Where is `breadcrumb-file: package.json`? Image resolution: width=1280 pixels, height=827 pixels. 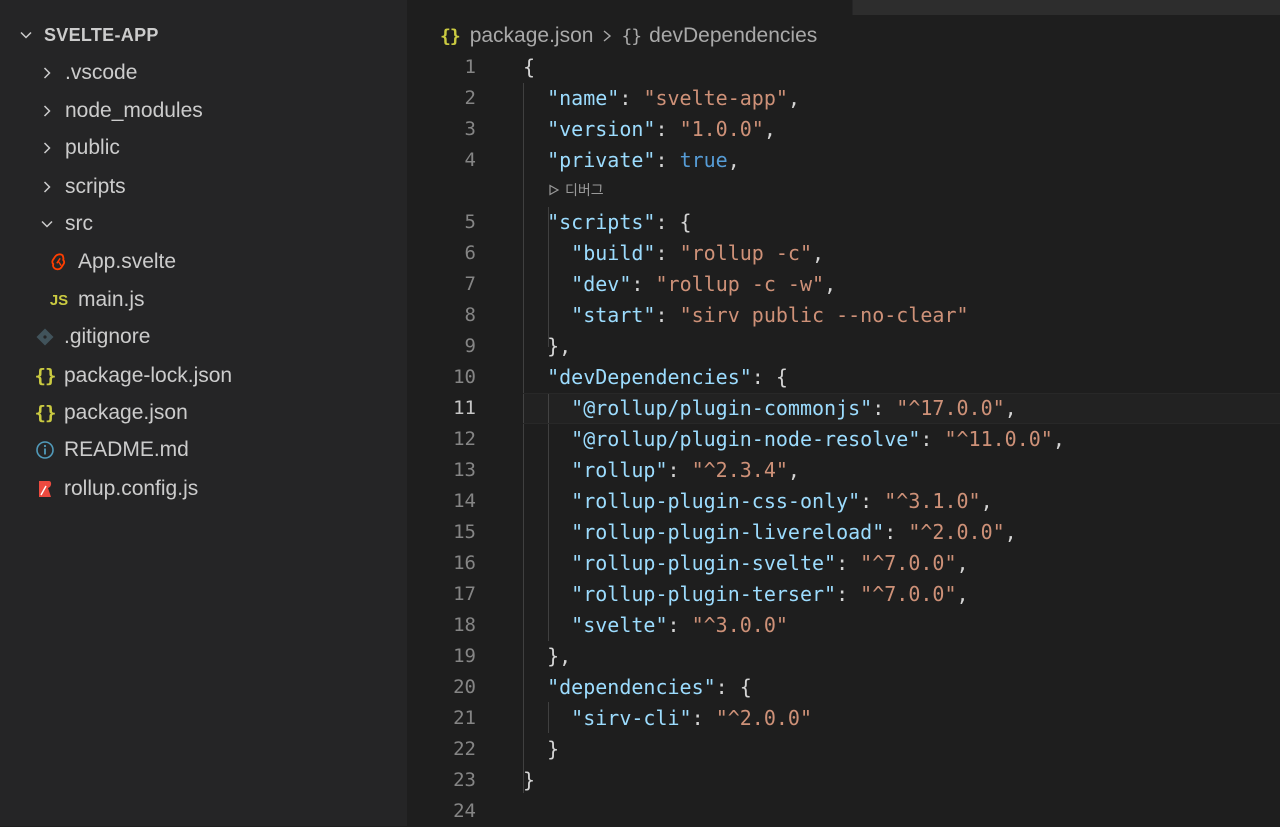 breadcrumb-file: package.json is located at coordinates (532, 36).